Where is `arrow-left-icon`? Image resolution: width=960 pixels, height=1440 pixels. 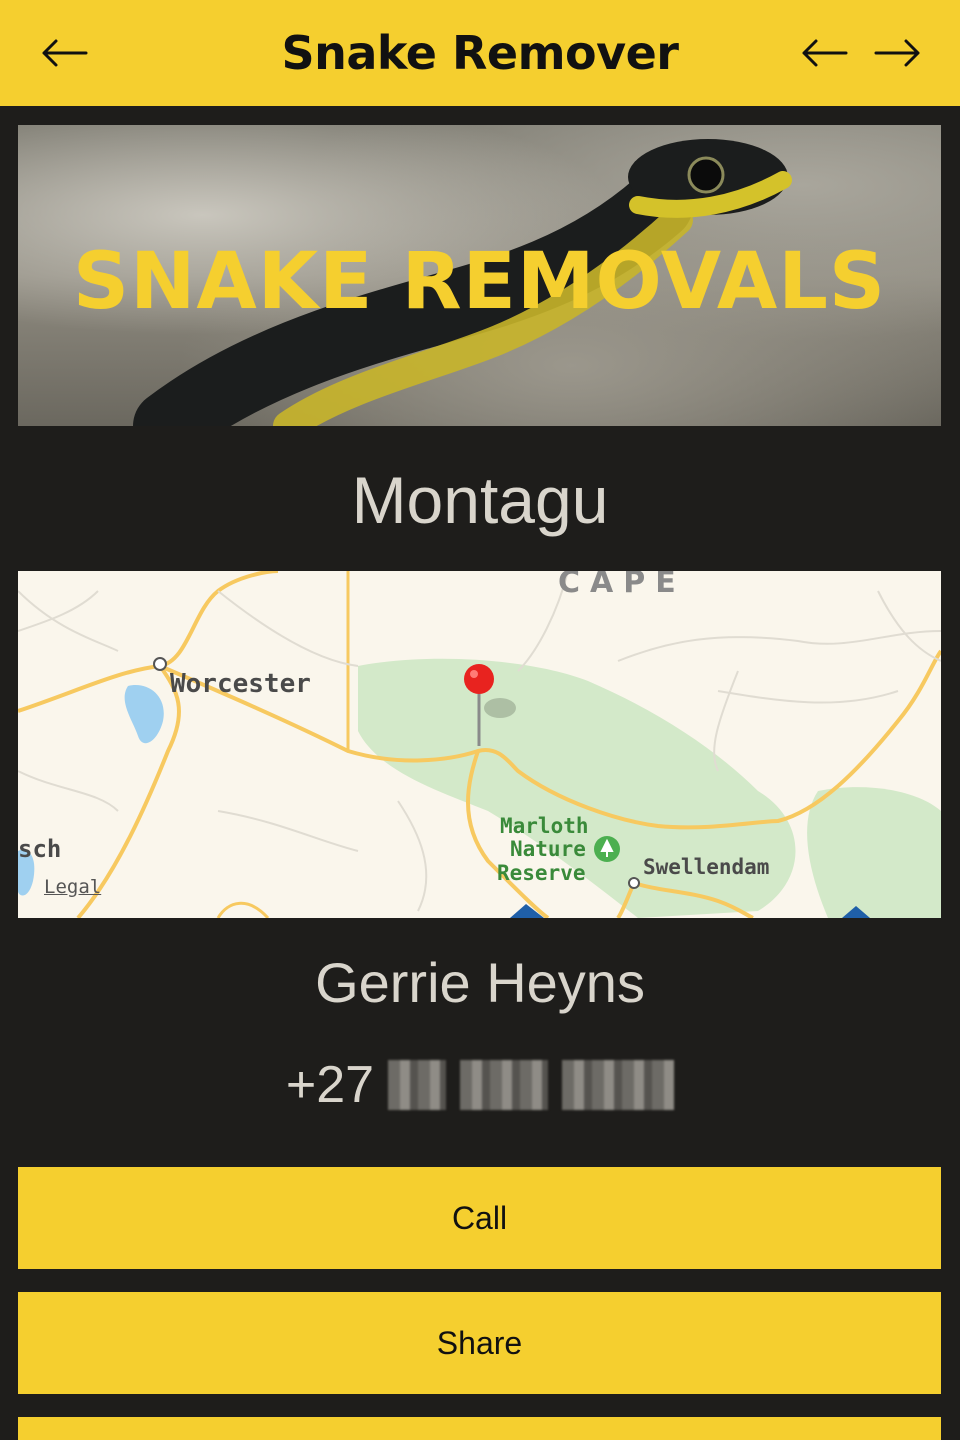
arrow-left-icon is located at coordinates (825, 53).